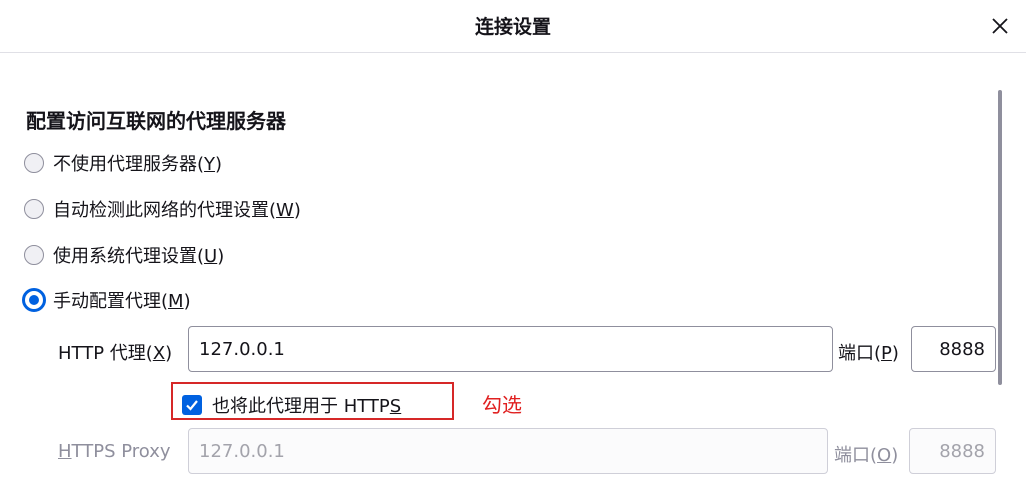  I want to click on use-for-https-label: 也将此代理用于 HTTPS, so click(307, 406).